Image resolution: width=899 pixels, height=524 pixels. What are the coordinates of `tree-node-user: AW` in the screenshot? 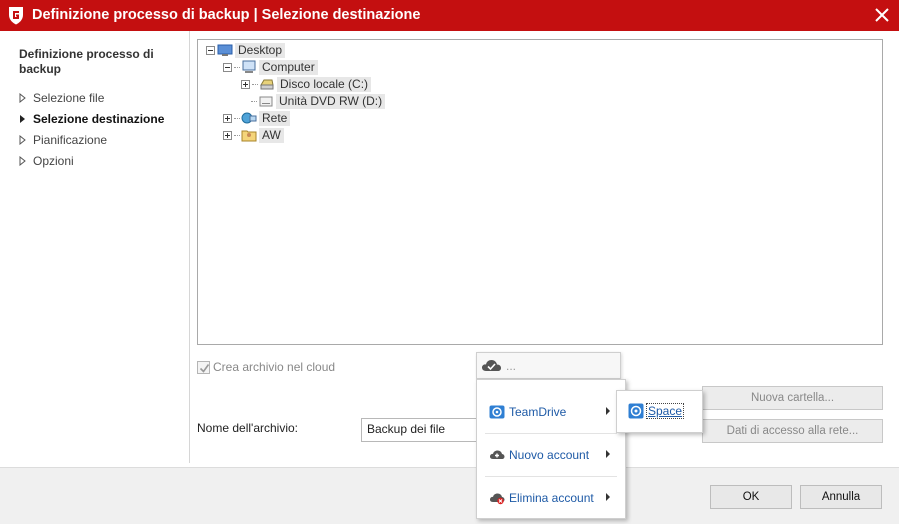 It's located at (253, 135).